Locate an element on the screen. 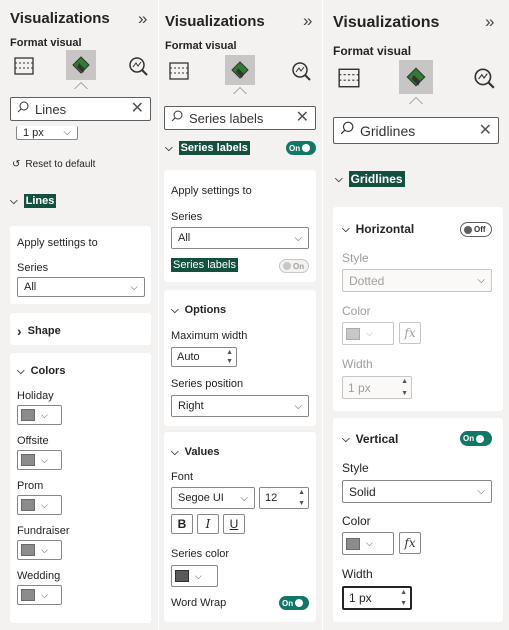 This screenshot has width=509, height=630. series-position-label: Series position is located at coordinates (207, 384).